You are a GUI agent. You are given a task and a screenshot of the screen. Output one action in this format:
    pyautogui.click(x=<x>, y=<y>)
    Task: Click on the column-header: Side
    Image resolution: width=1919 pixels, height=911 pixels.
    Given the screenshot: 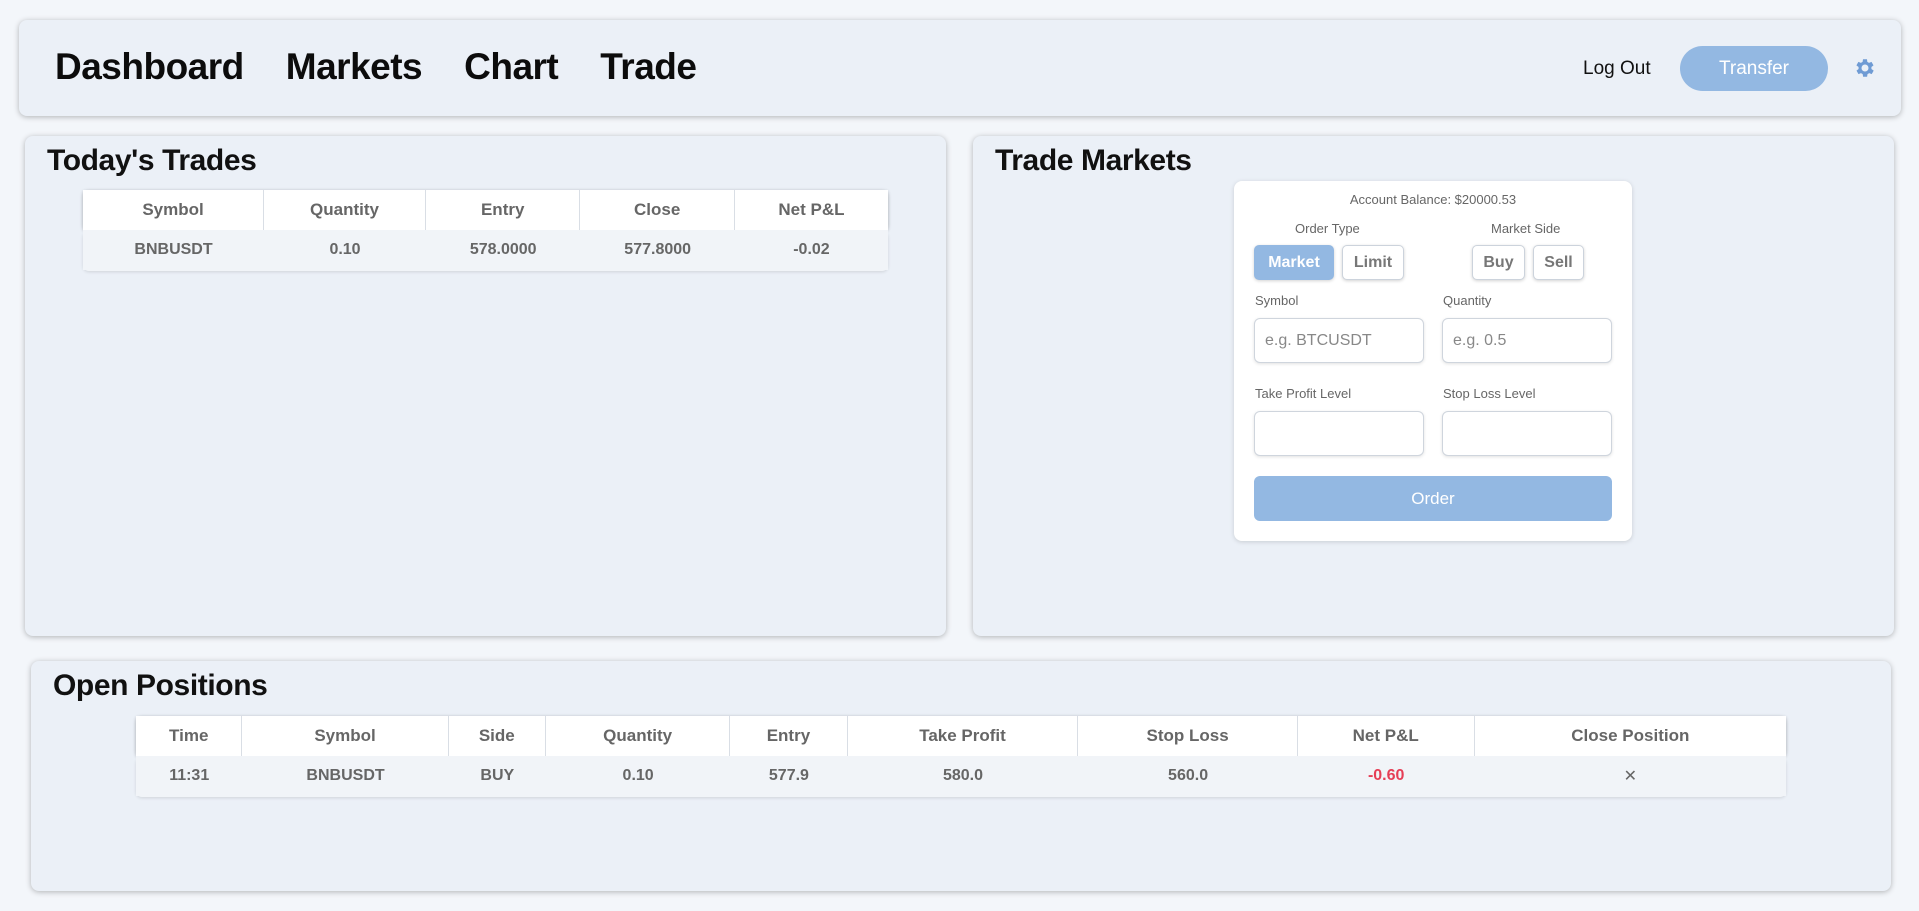 What is the action you would take?
    pyautogui.click(x=497, y=736)
    